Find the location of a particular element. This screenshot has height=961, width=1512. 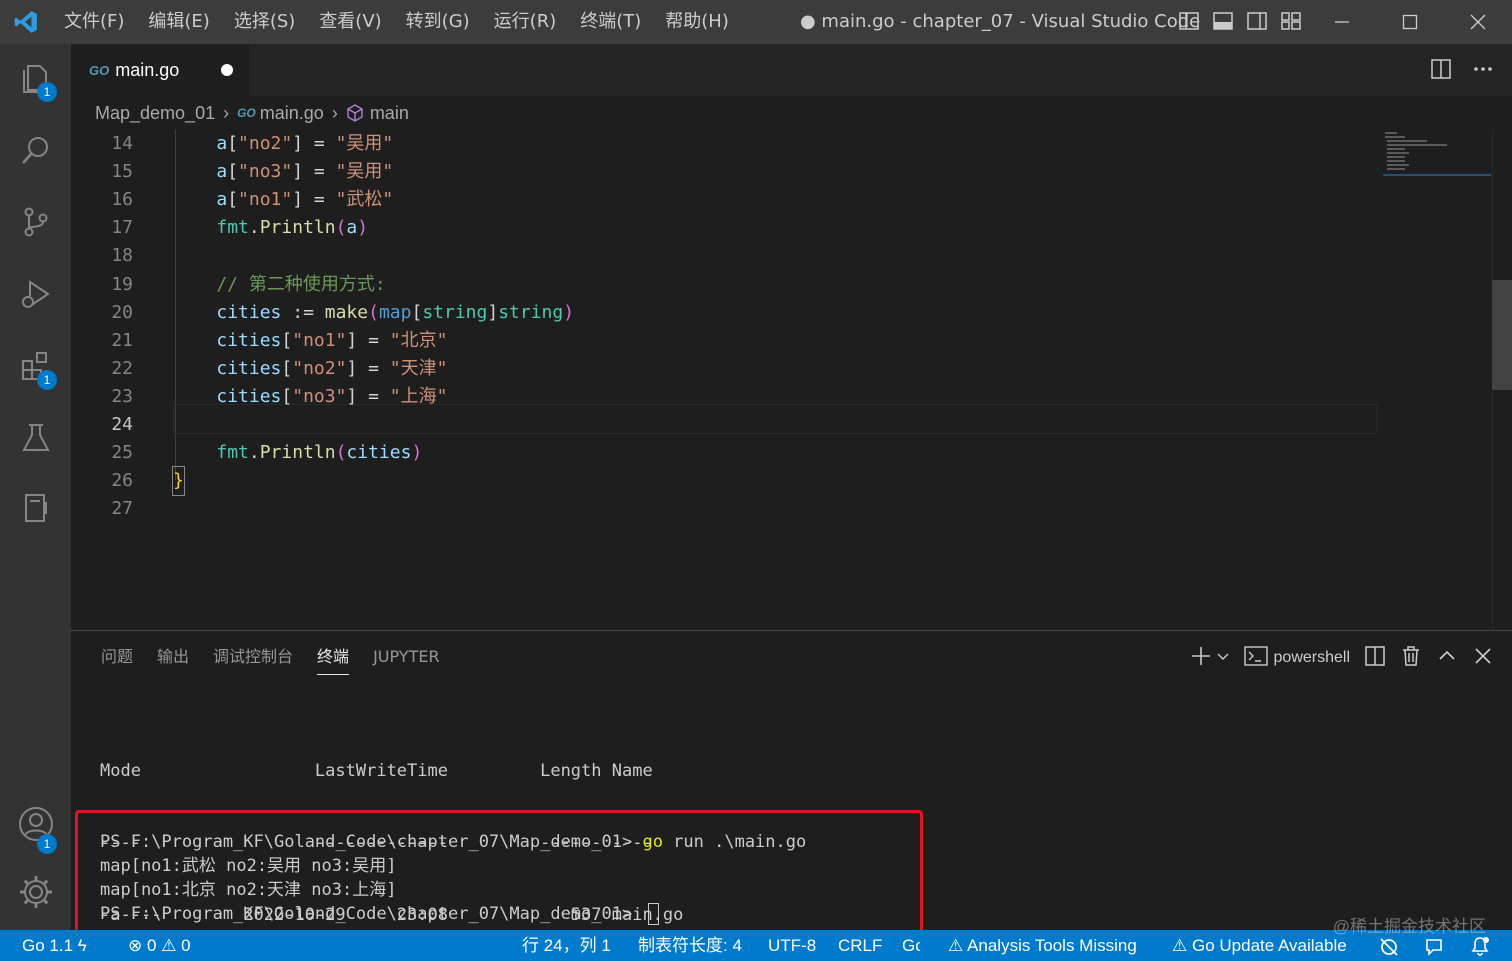

problems-indicator: ⊗ 0 ⚠ 0 is located at coordinates (159, 945).